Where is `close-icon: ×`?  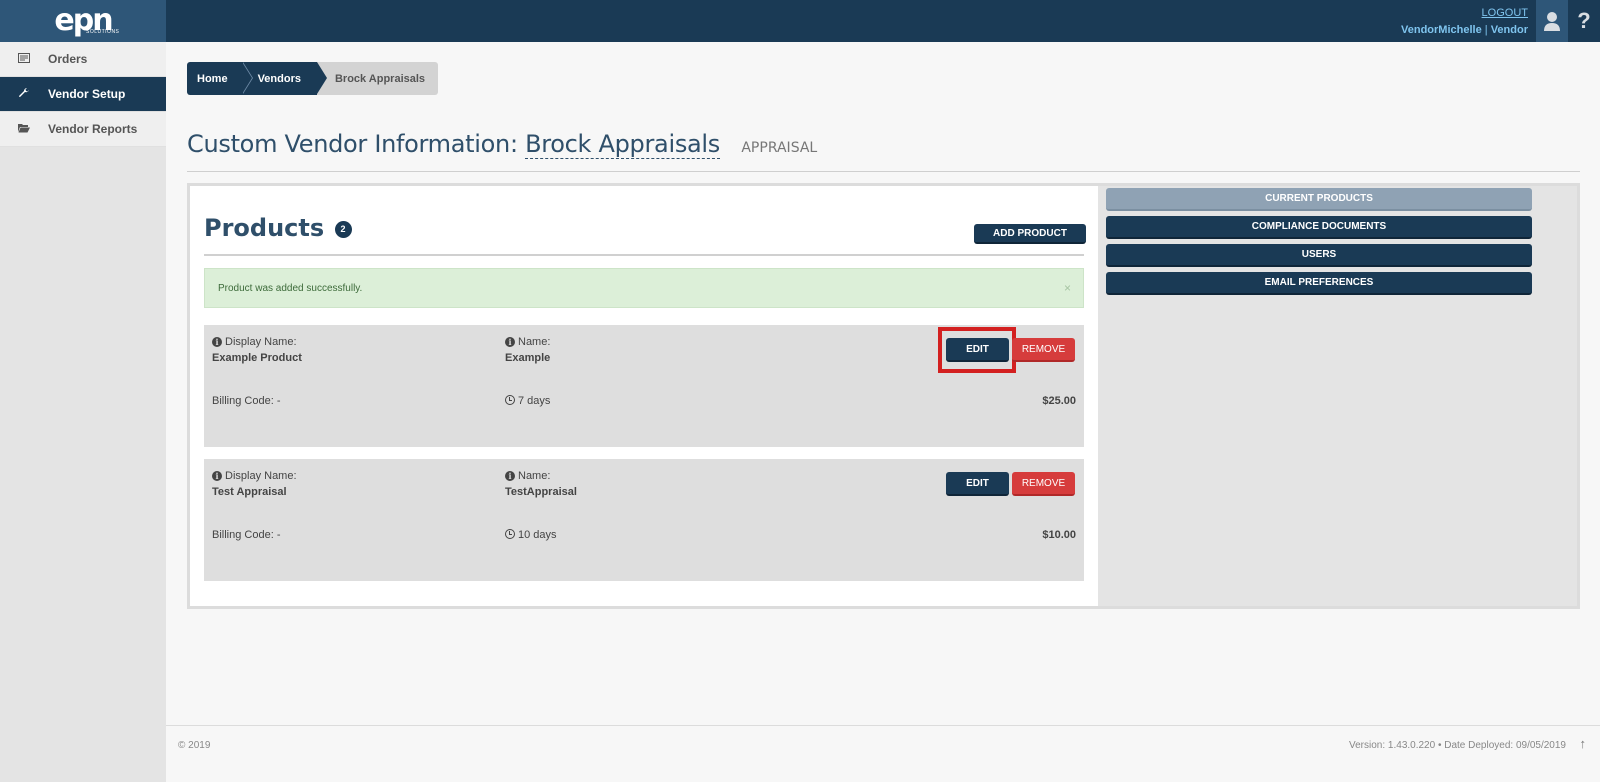 close-icon: × is located at coordinates (1067, 288).